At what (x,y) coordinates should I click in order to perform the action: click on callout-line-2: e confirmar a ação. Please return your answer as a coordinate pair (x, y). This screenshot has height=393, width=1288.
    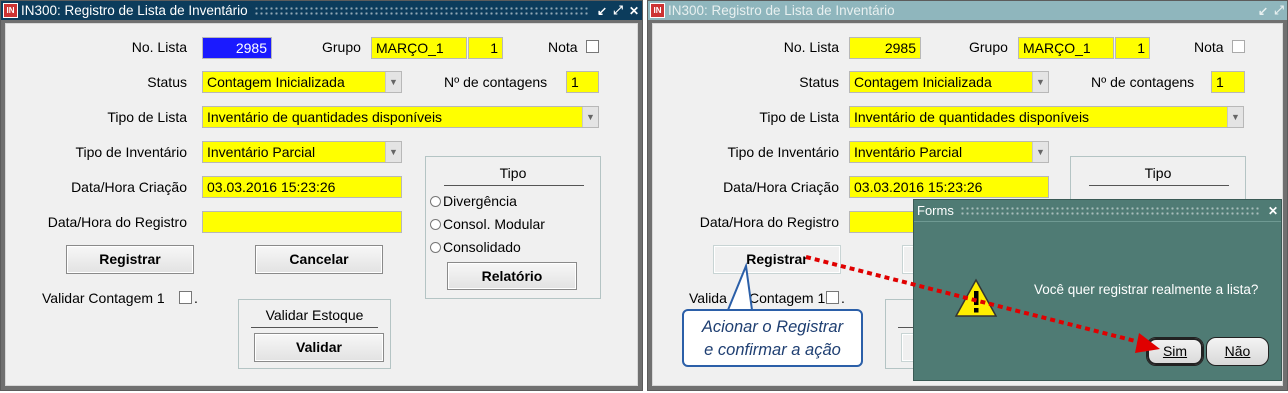
    Looking at the image, I should click on (772, 350).